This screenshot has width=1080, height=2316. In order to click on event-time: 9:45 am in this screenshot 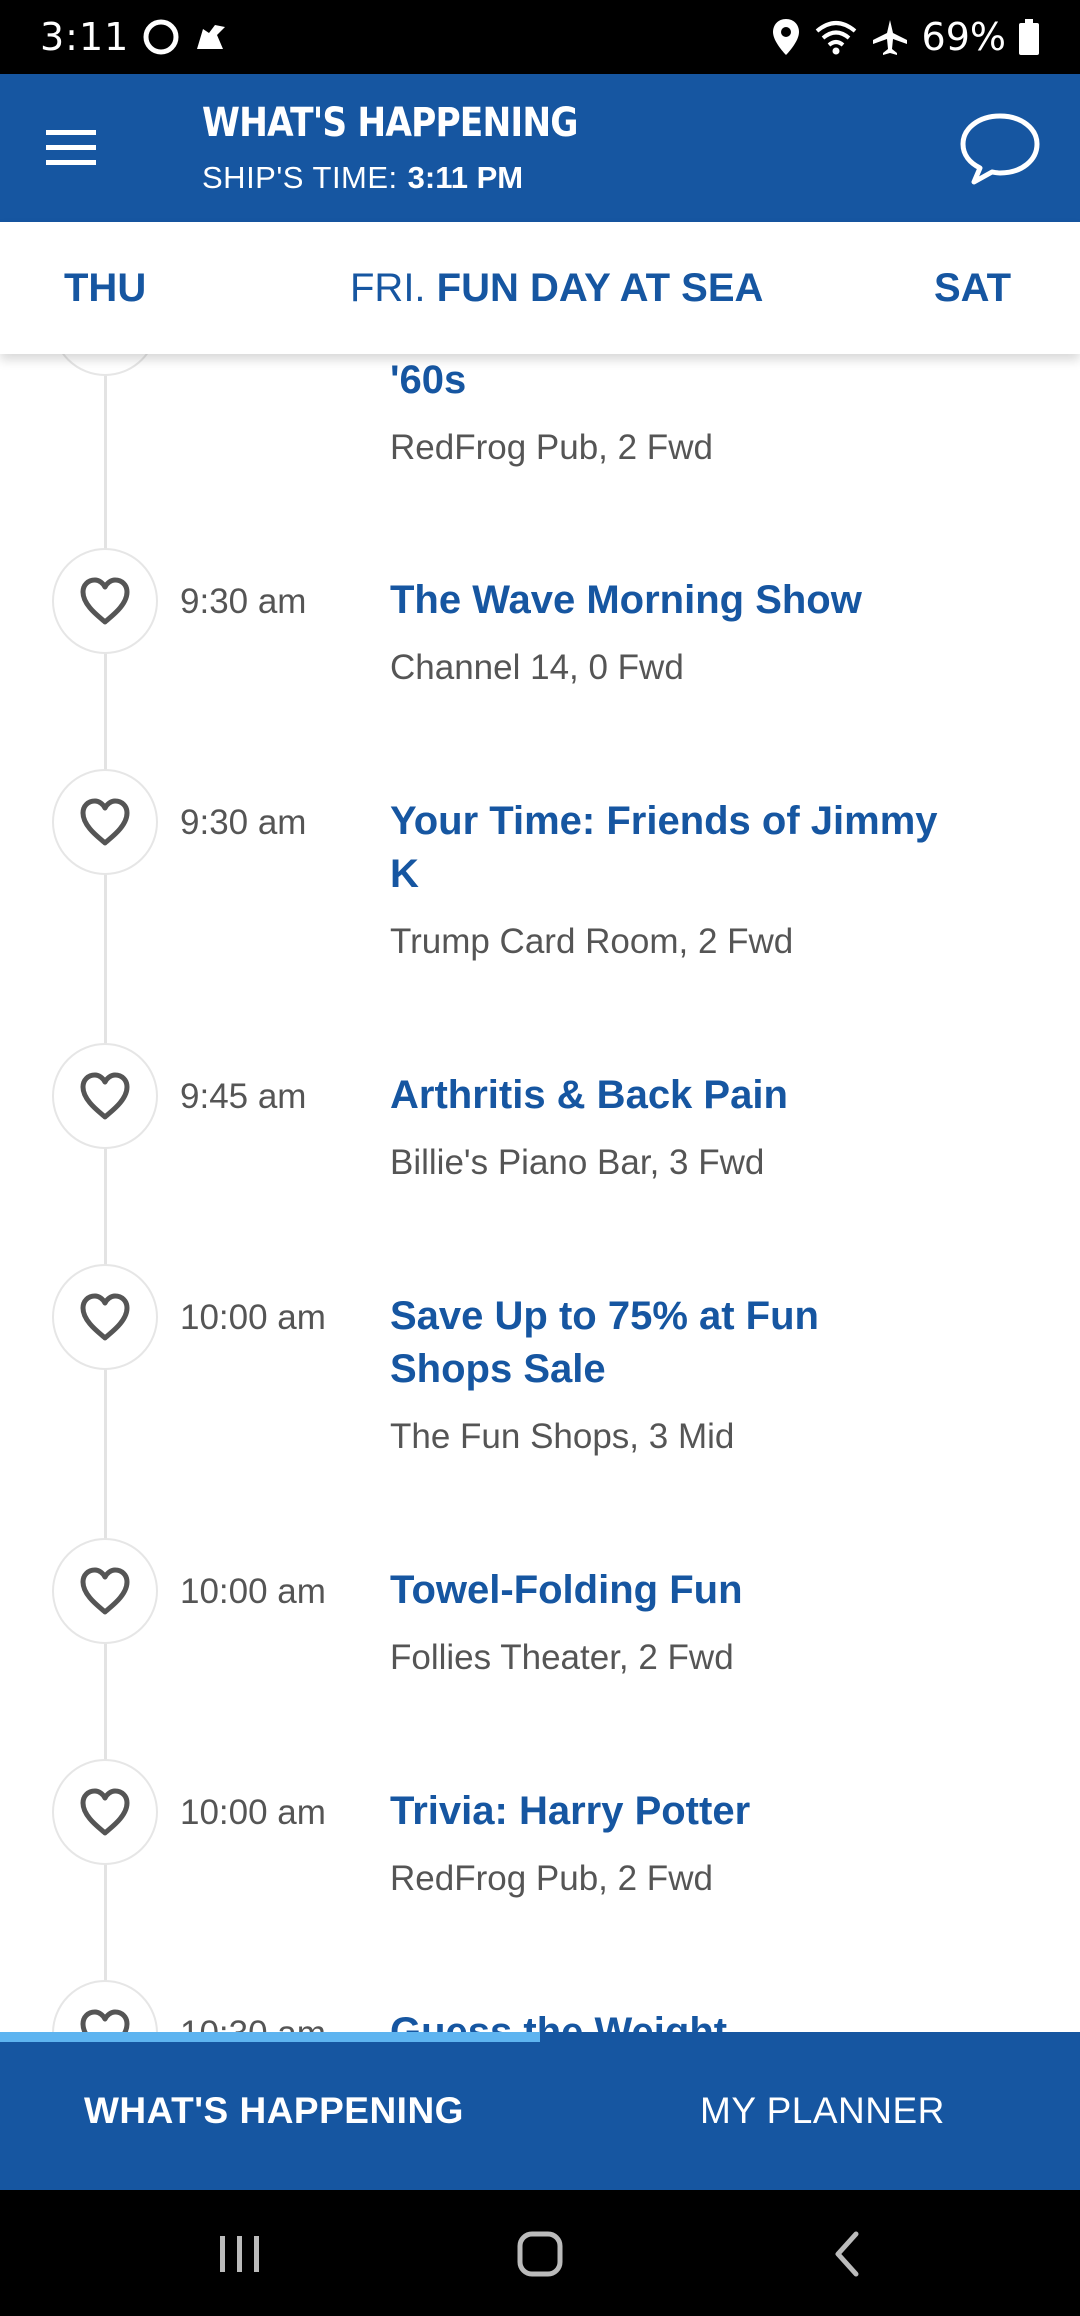, I will do `click(243, 1096)`.